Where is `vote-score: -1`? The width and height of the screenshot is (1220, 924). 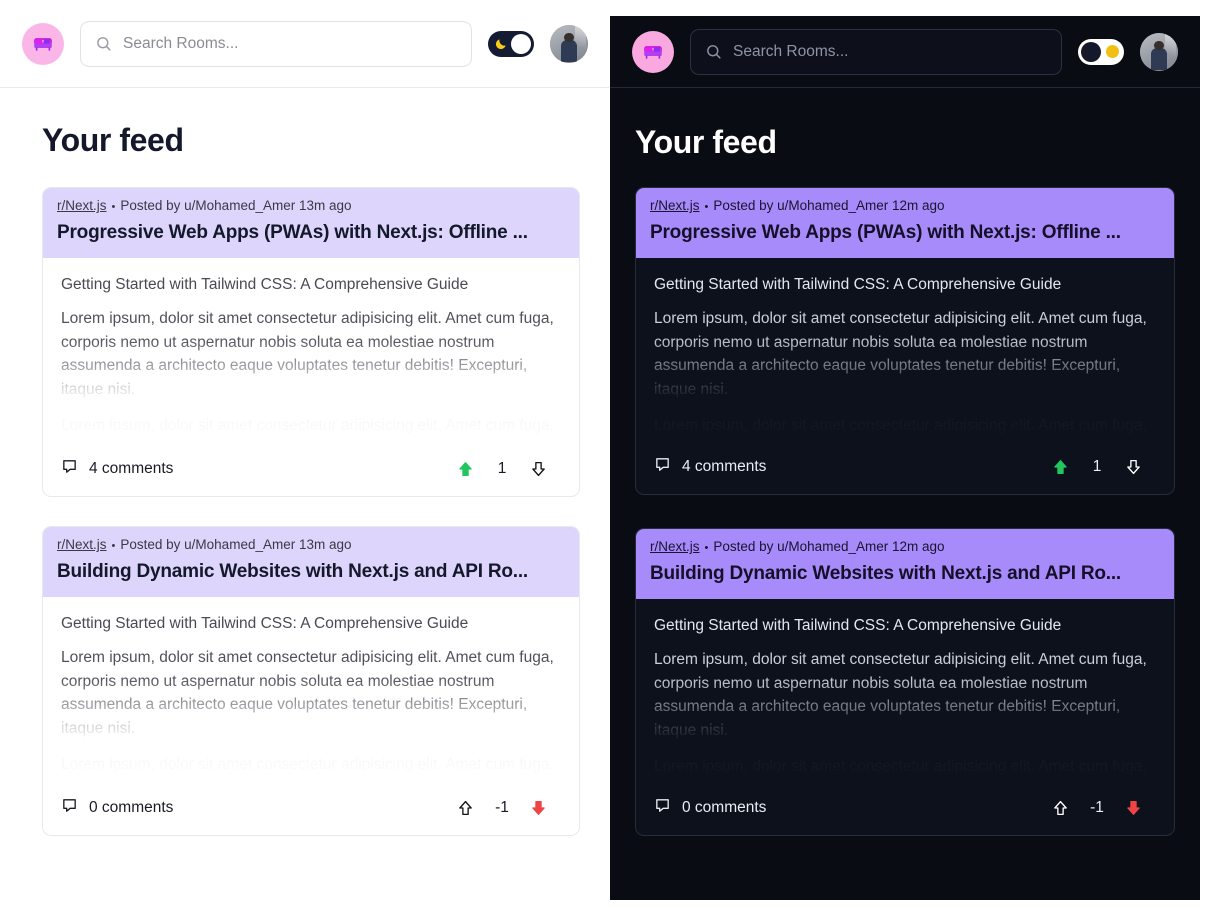
vote-score: -1 is located at coordinates (1097, 807).